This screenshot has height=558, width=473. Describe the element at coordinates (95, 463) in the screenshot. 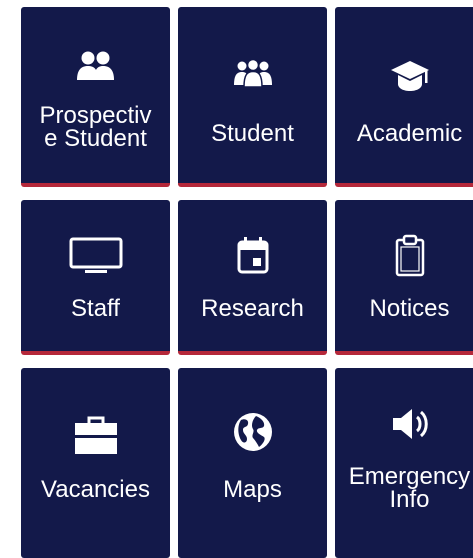

I see `tile-vacancies: Vacancies` at that location.